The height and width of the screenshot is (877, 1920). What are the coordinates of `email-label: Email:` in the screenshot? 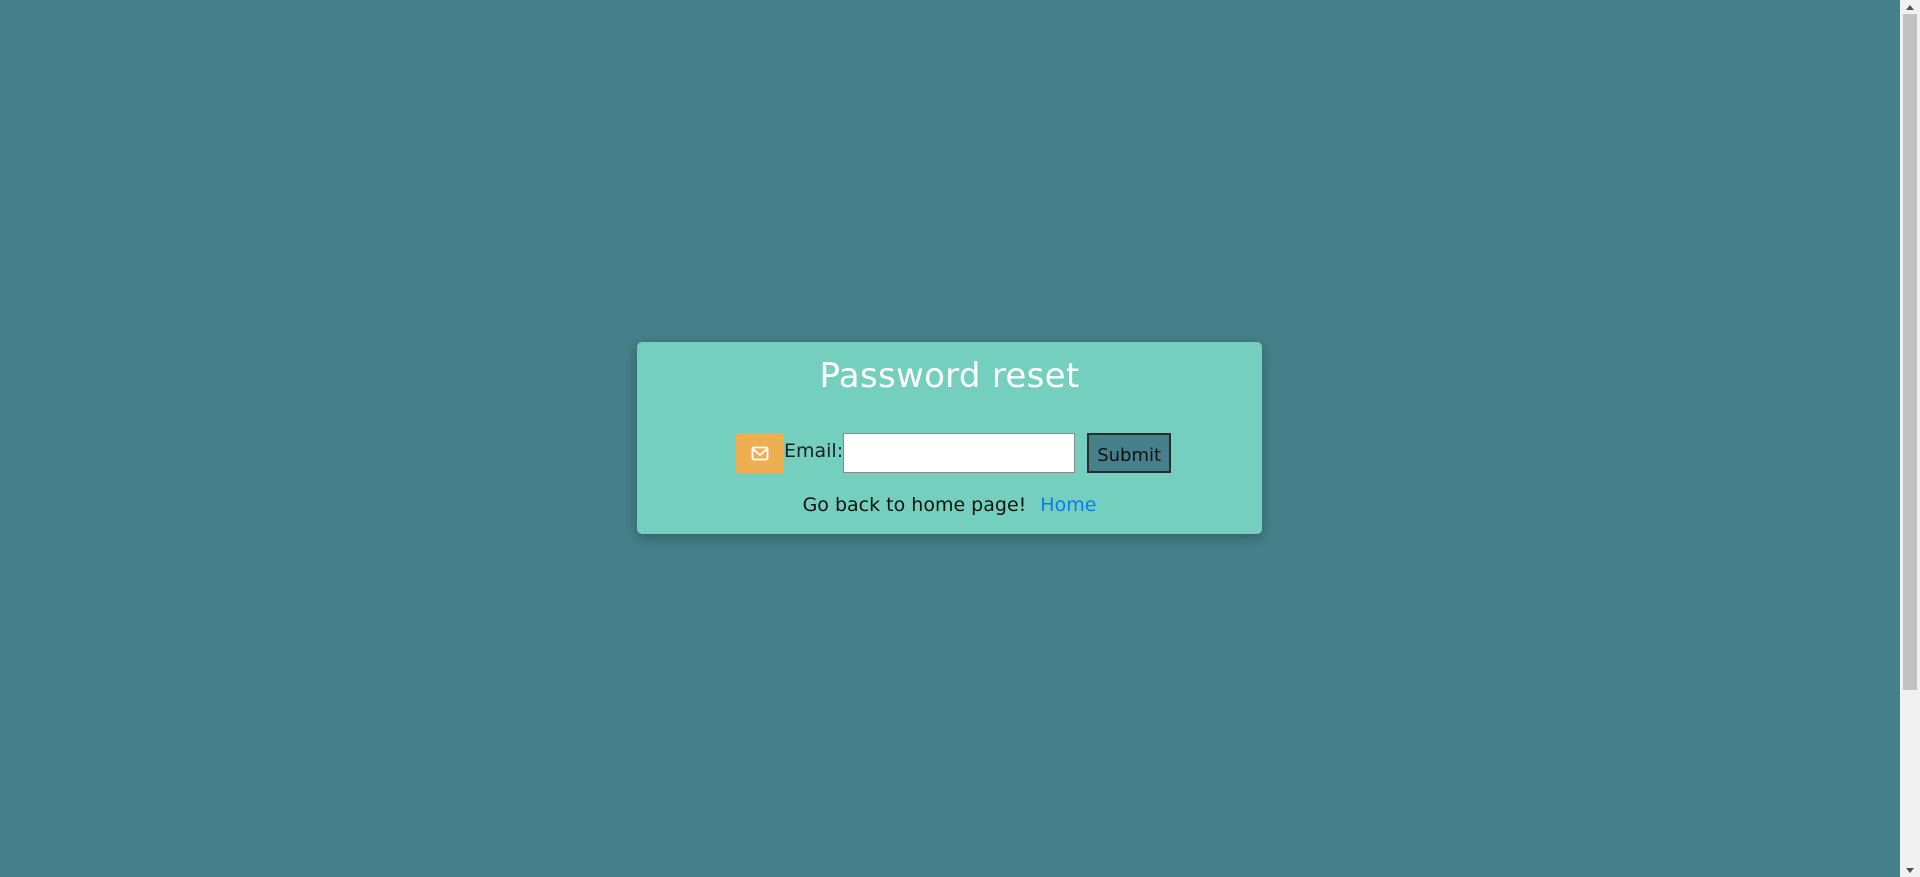 It's located at (814, 451).